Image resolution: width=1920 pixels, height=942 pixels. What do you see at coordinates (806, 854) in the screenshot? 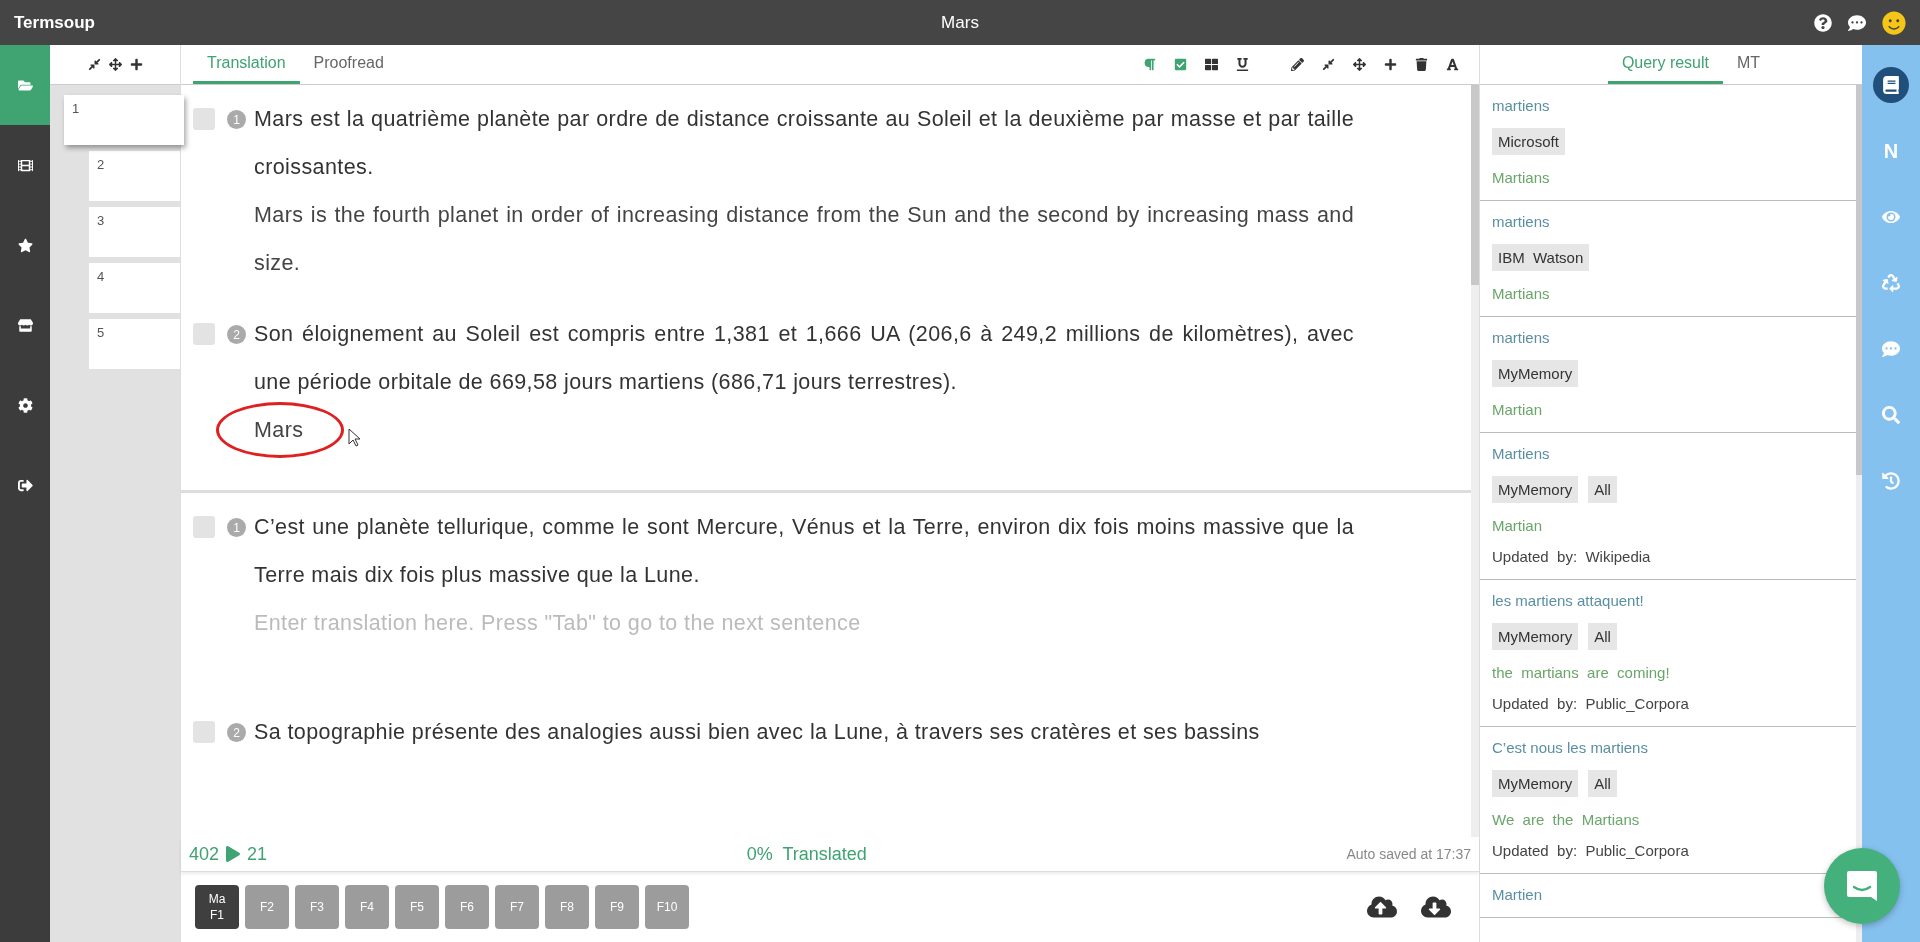
I see `progress-text: 0% Translated` at bounding box center [806, 854].